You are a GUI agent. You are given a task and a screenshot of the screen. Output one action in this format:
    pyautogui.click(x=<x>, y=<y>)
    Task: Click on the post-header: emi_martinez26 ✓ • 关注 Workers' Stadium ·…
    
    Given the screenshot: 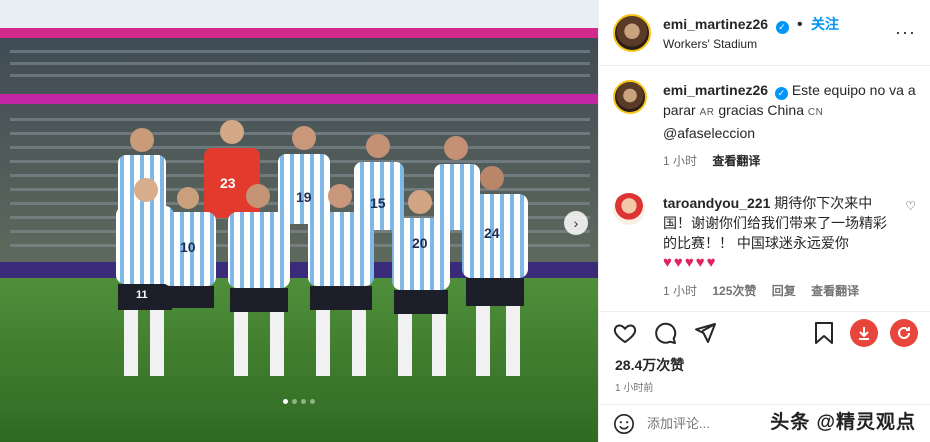 What is the action you would take?
    pyautogui.click(x=764, y=33)
    